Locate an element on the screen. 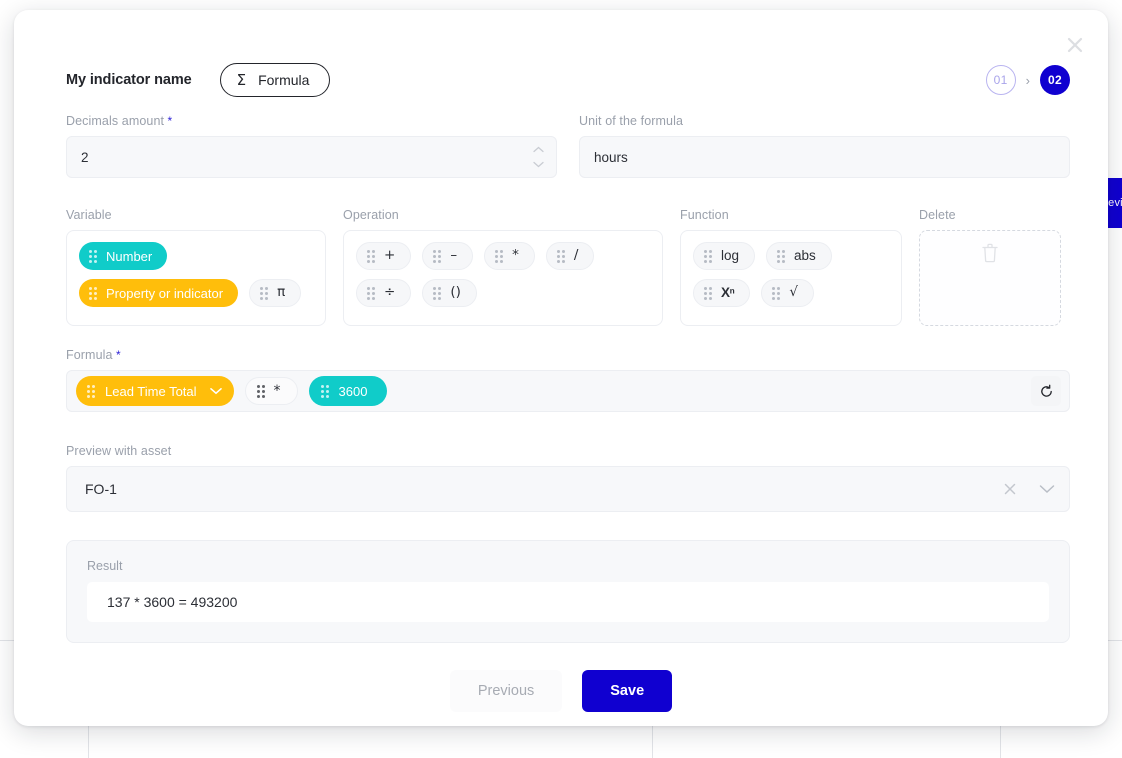 The height and width of the screenshot is (758, 1122). palette-variable-label: Variable is located at coordinates (89, 215).